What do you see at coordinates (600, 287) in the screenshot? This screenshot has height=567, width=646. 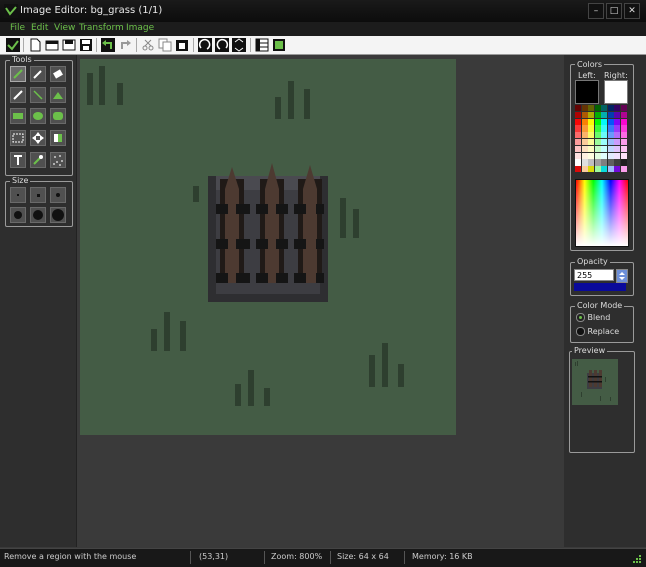 I see `opacity-bar` at bounding box center [600, 287].